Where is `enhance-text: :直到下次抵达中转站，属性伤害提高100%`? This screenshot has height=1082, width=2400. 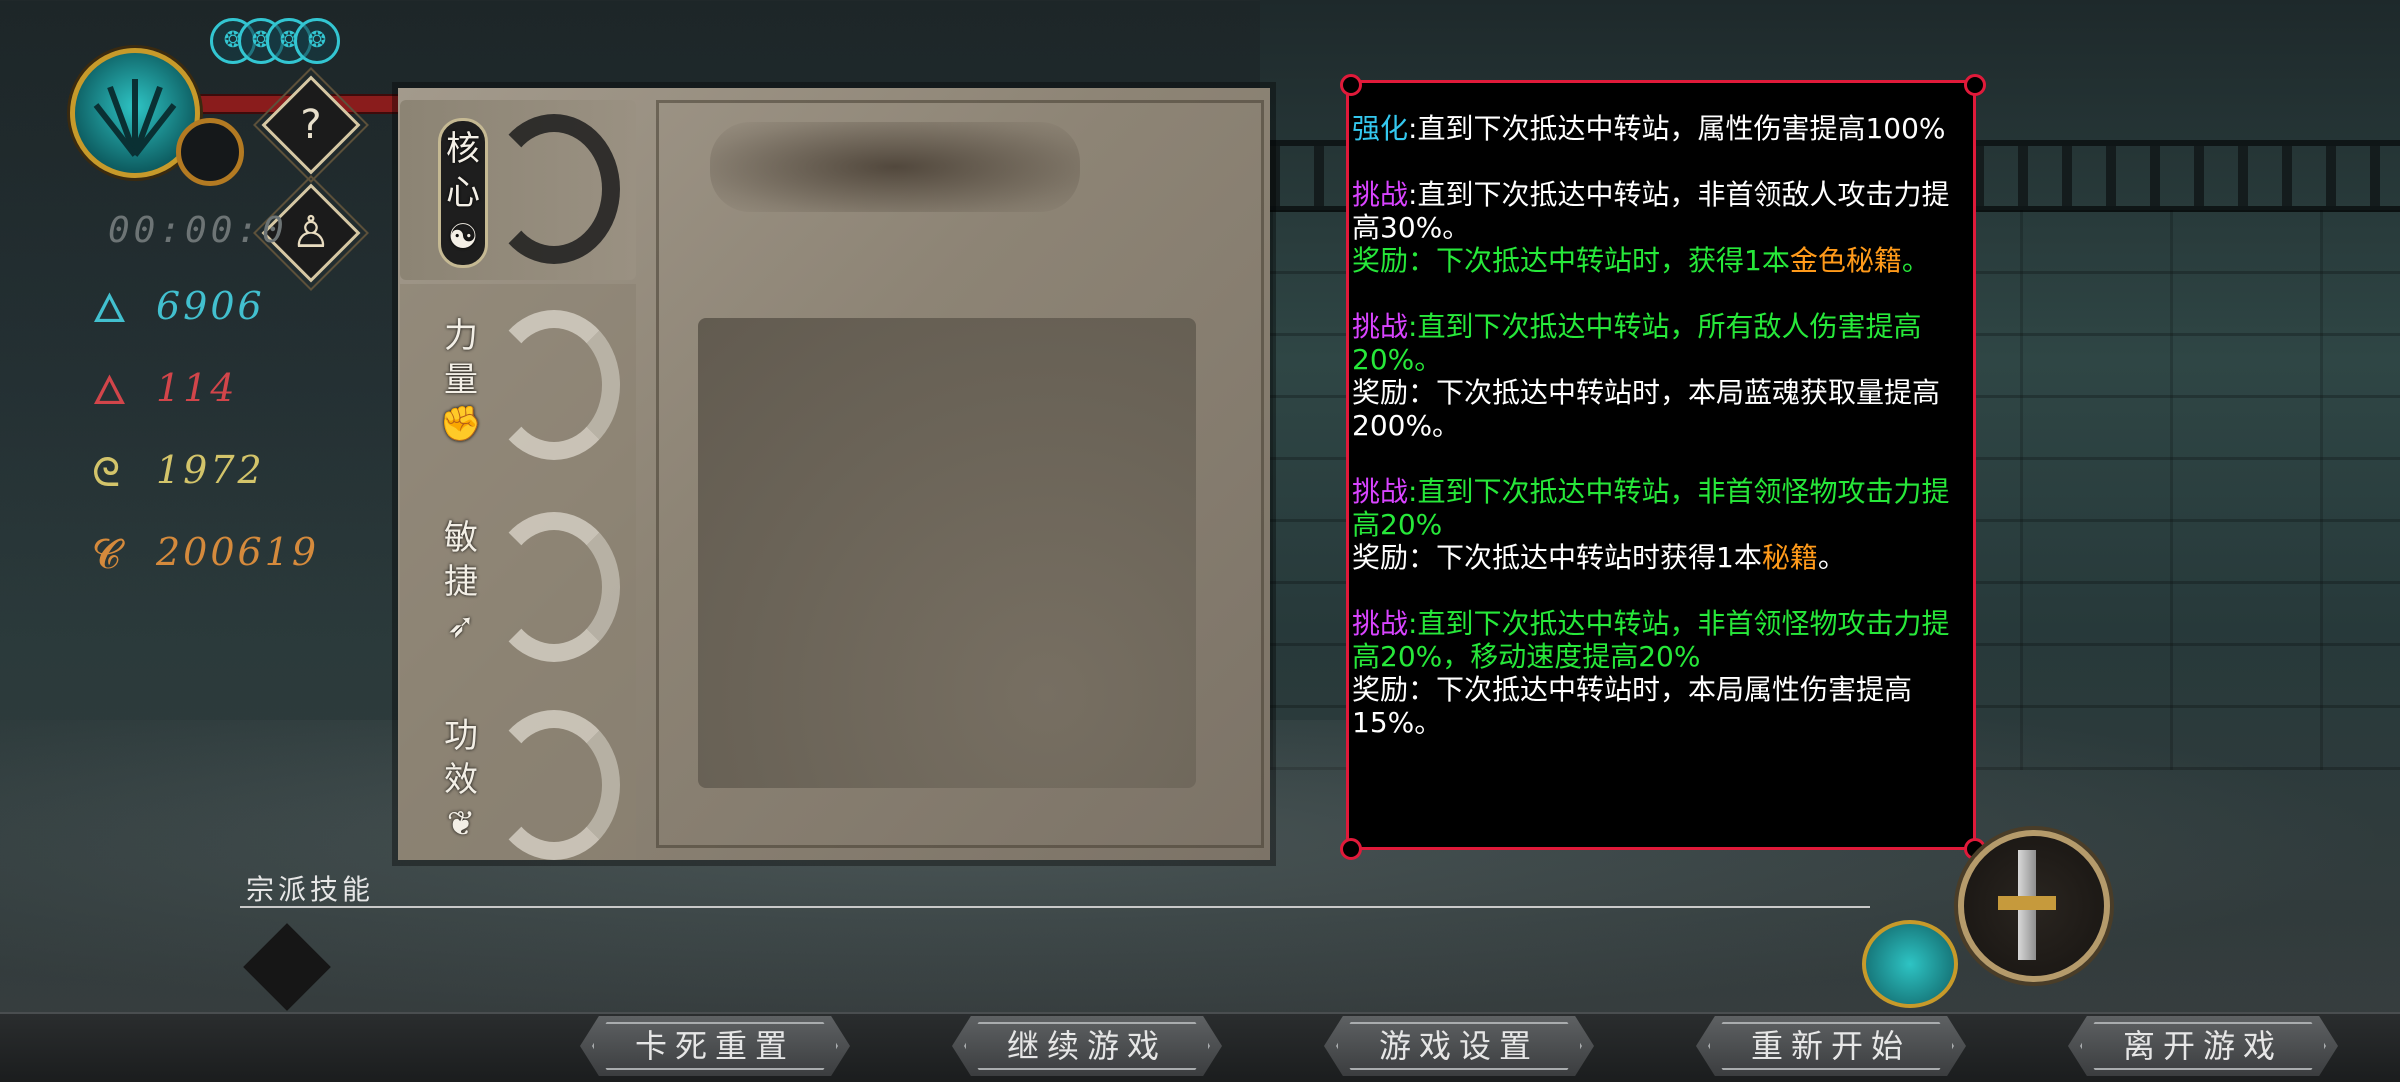
enhance-text: :直到下次抵达中转站，属性伤害提高100% is located at coordinates (1677, 128).